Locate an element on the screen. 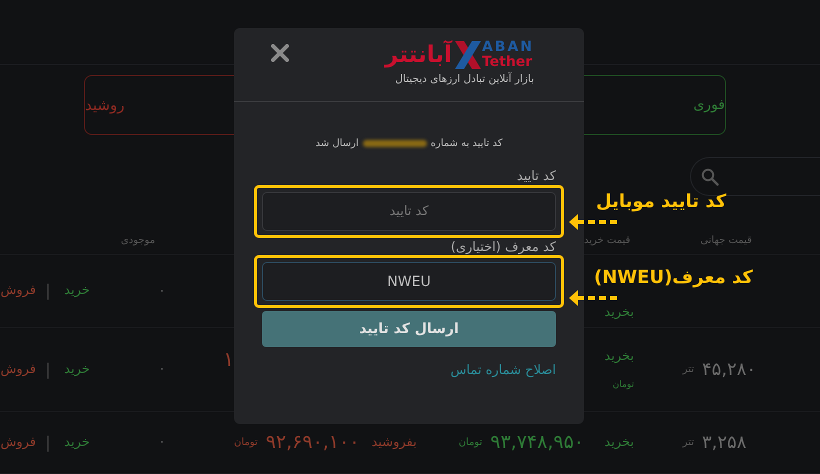 This screenshot has width=820, height=474. sell-link: بفروشید is located at coordinates (394, 442).